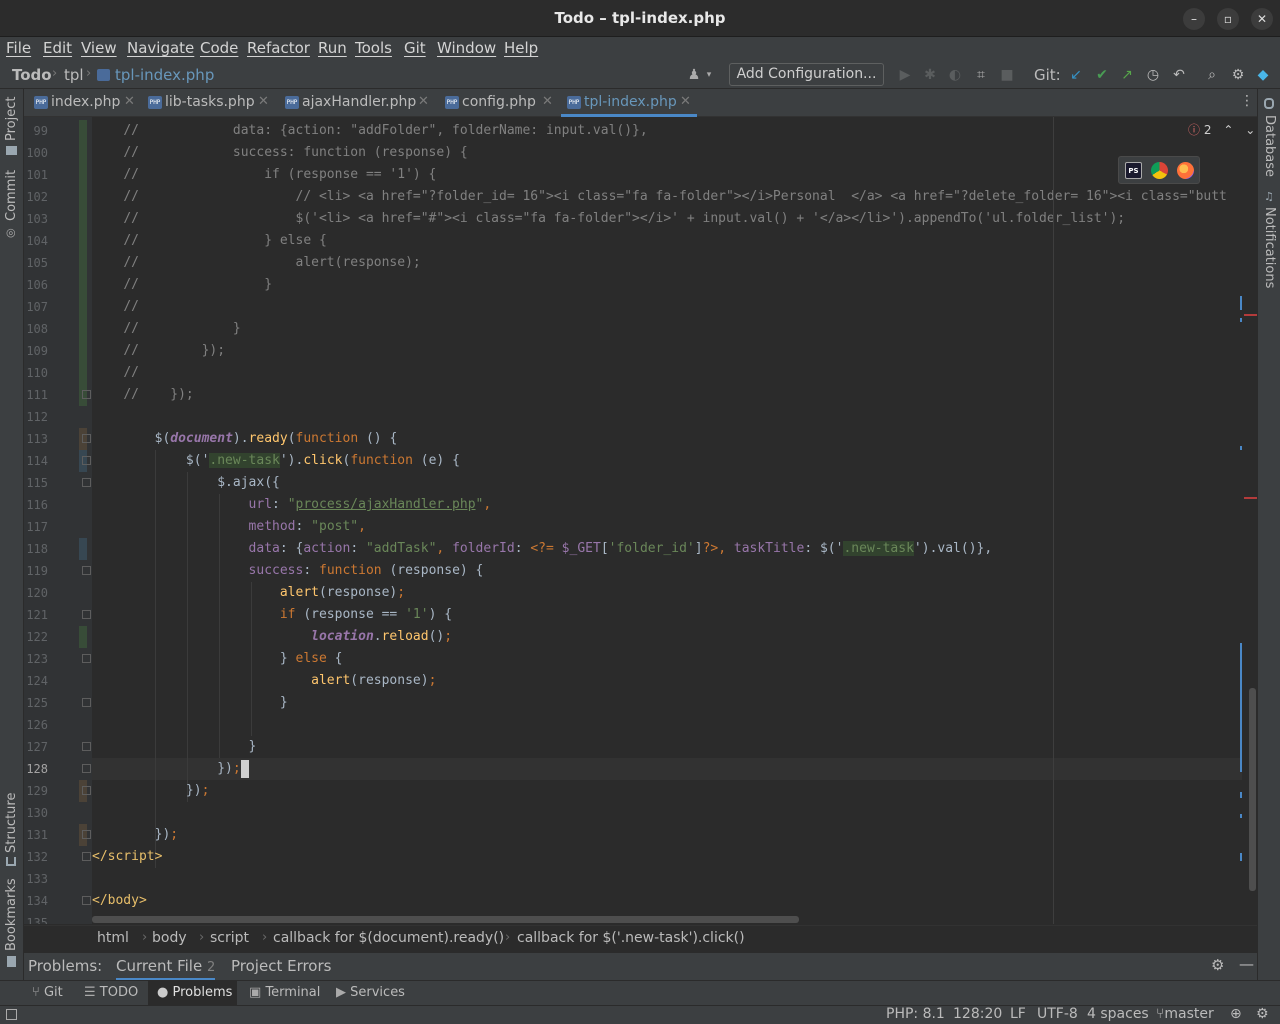  Describe the element at coordinates (11, 119) in the screenshot. I see `project-tool-button: Project` at that location.